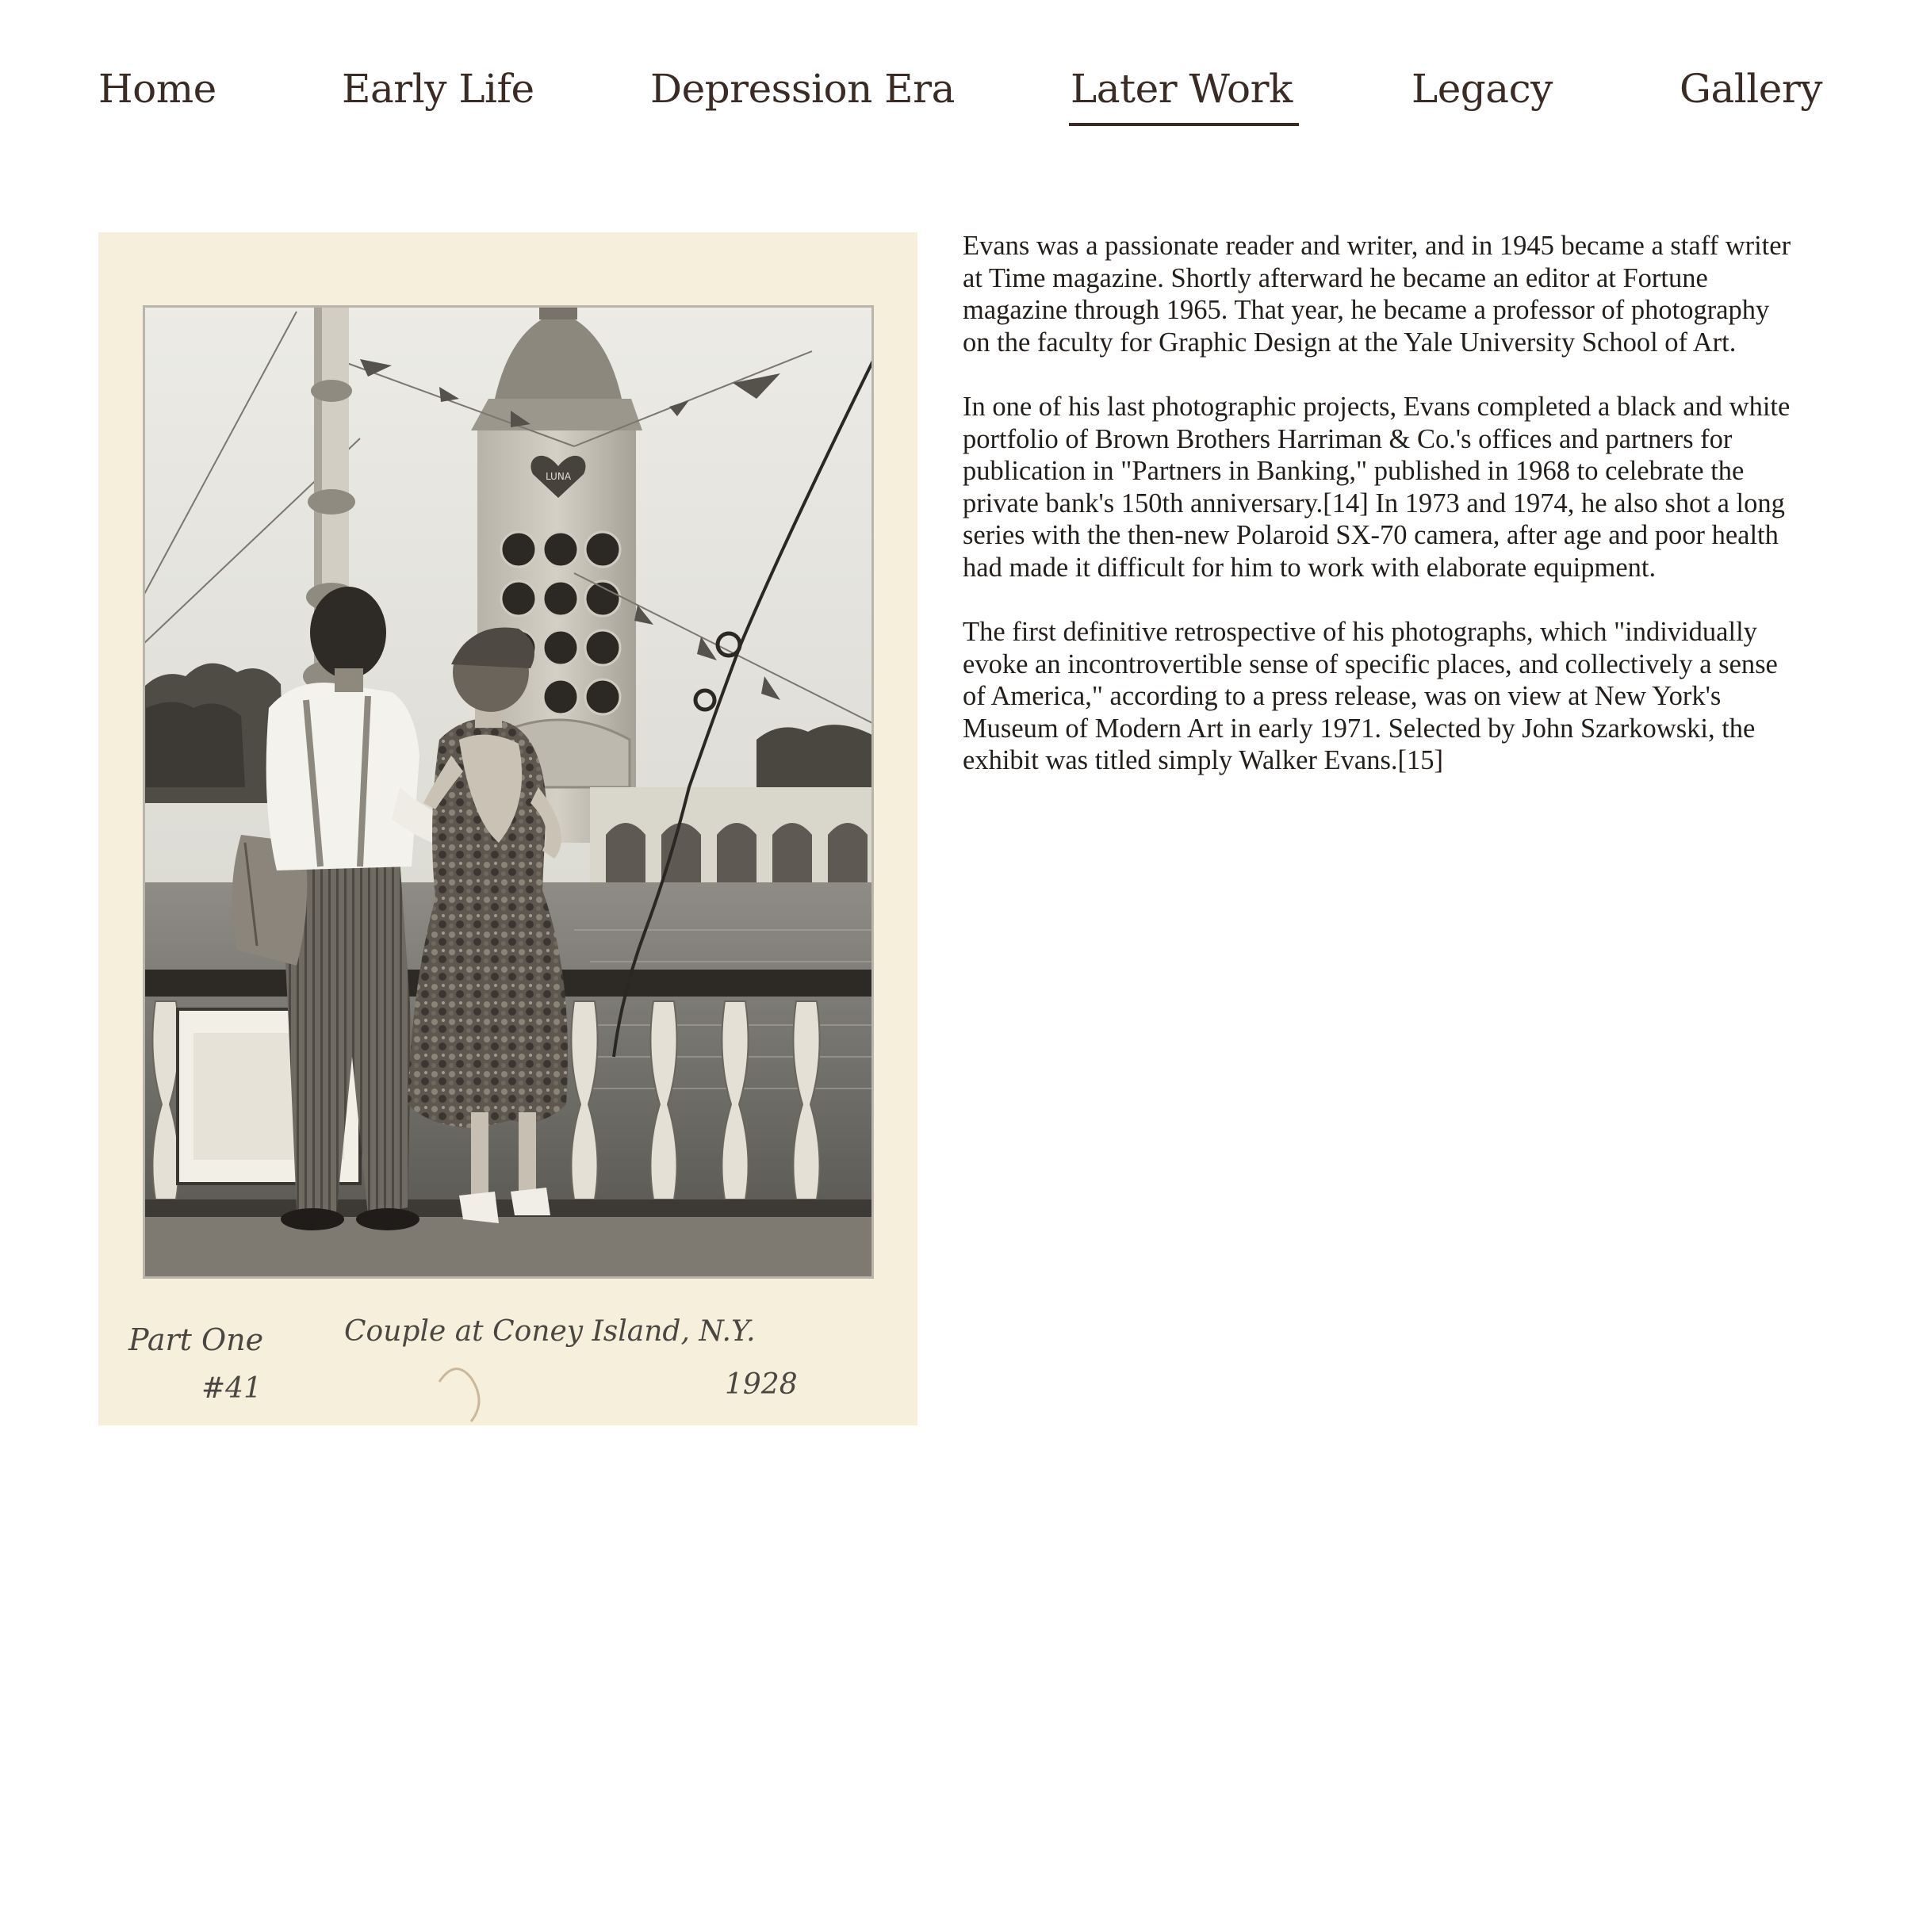 The height and width of the screenshot is (1932, 1919). What do you see at coordinates (1751, 89) in the screenshot?
I see `nav-item-gallery: Gallery` at bounding box center [1751, 89].